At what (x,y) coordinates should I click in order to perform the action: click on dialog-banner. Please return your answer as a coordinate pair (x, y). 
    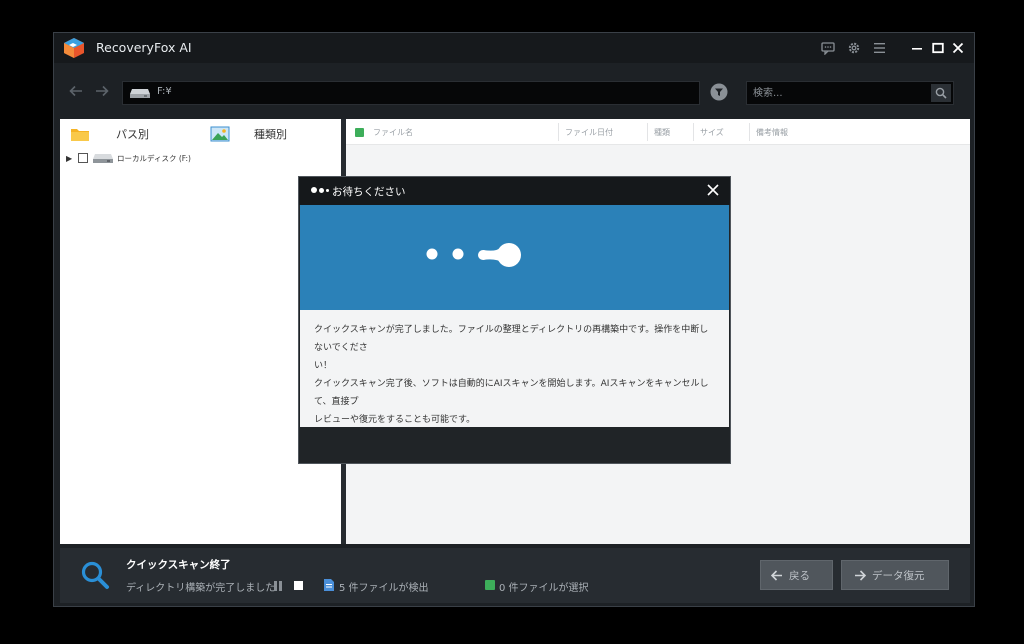
    Looking at the image, I should click on (514, 257).